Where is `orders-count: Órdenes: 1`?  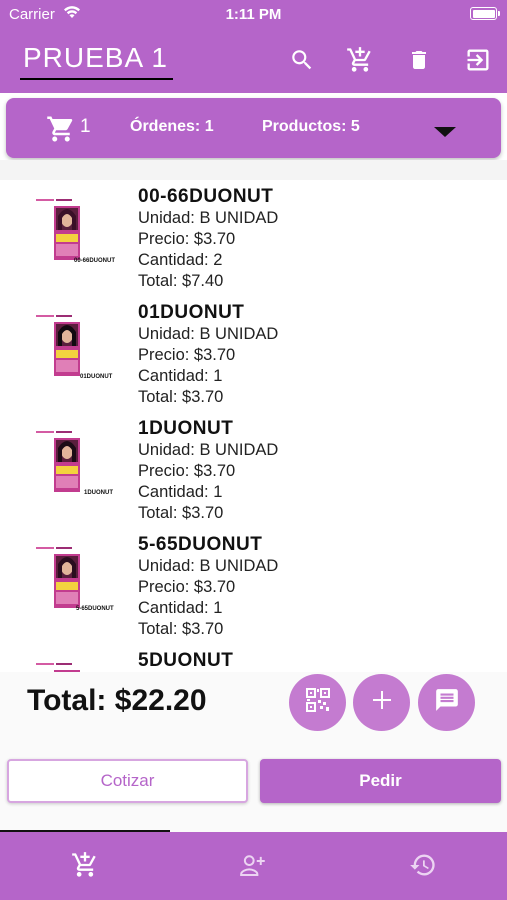 orders-count: Órdenes: 1 is located at coordinates (172, 126).